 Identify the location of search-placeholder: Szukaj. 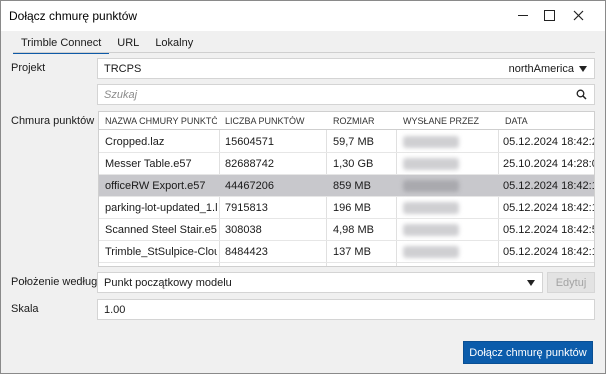
(121, 95).